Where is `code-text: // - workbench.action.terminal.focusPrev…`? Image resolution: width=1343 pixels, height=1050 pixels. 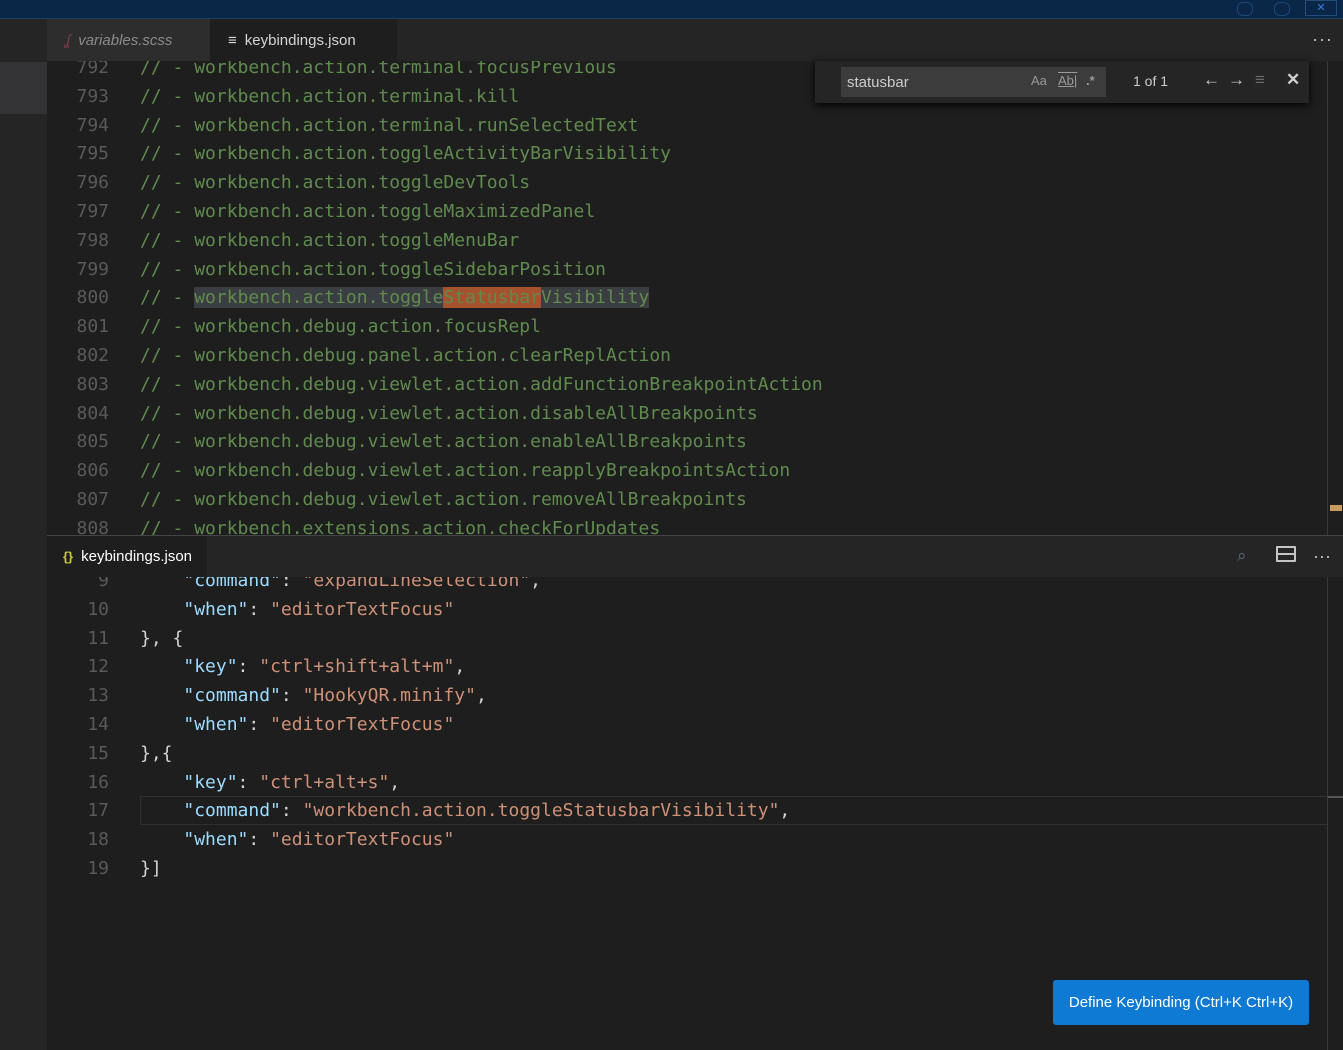
code-text: // - workbench.action.terminal.focusPrev… is located at coordinates (378, 71).